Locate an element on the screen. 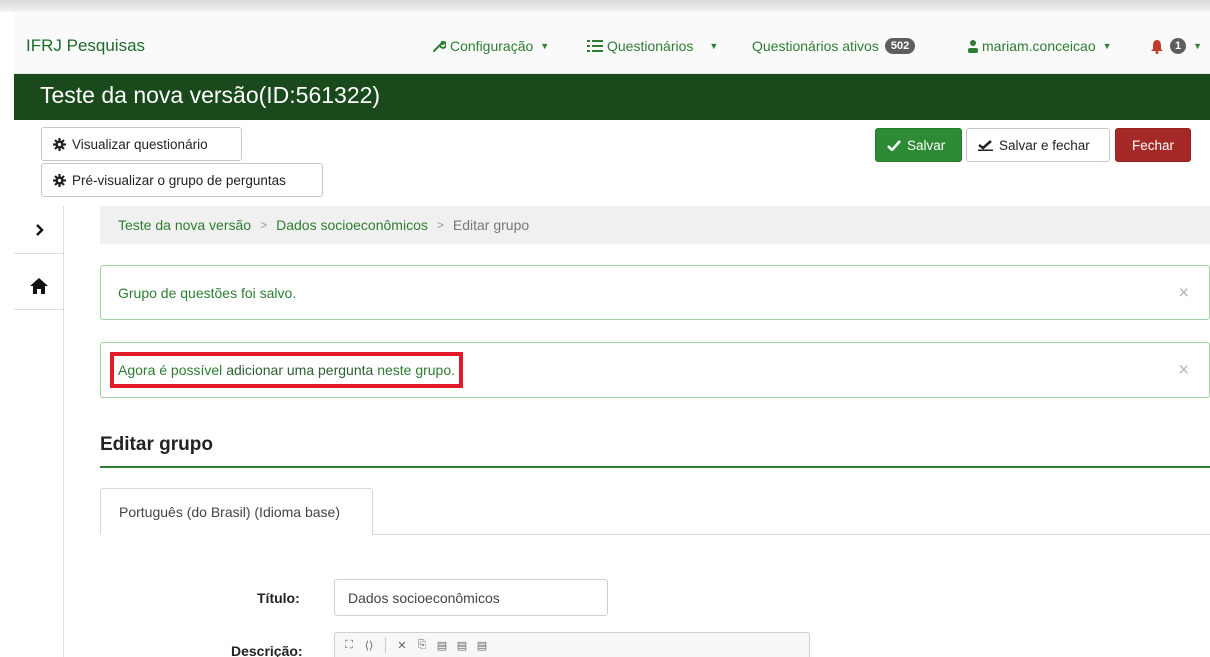  menu-questionarios-label: Questionários is located at coordinates (650, 46).